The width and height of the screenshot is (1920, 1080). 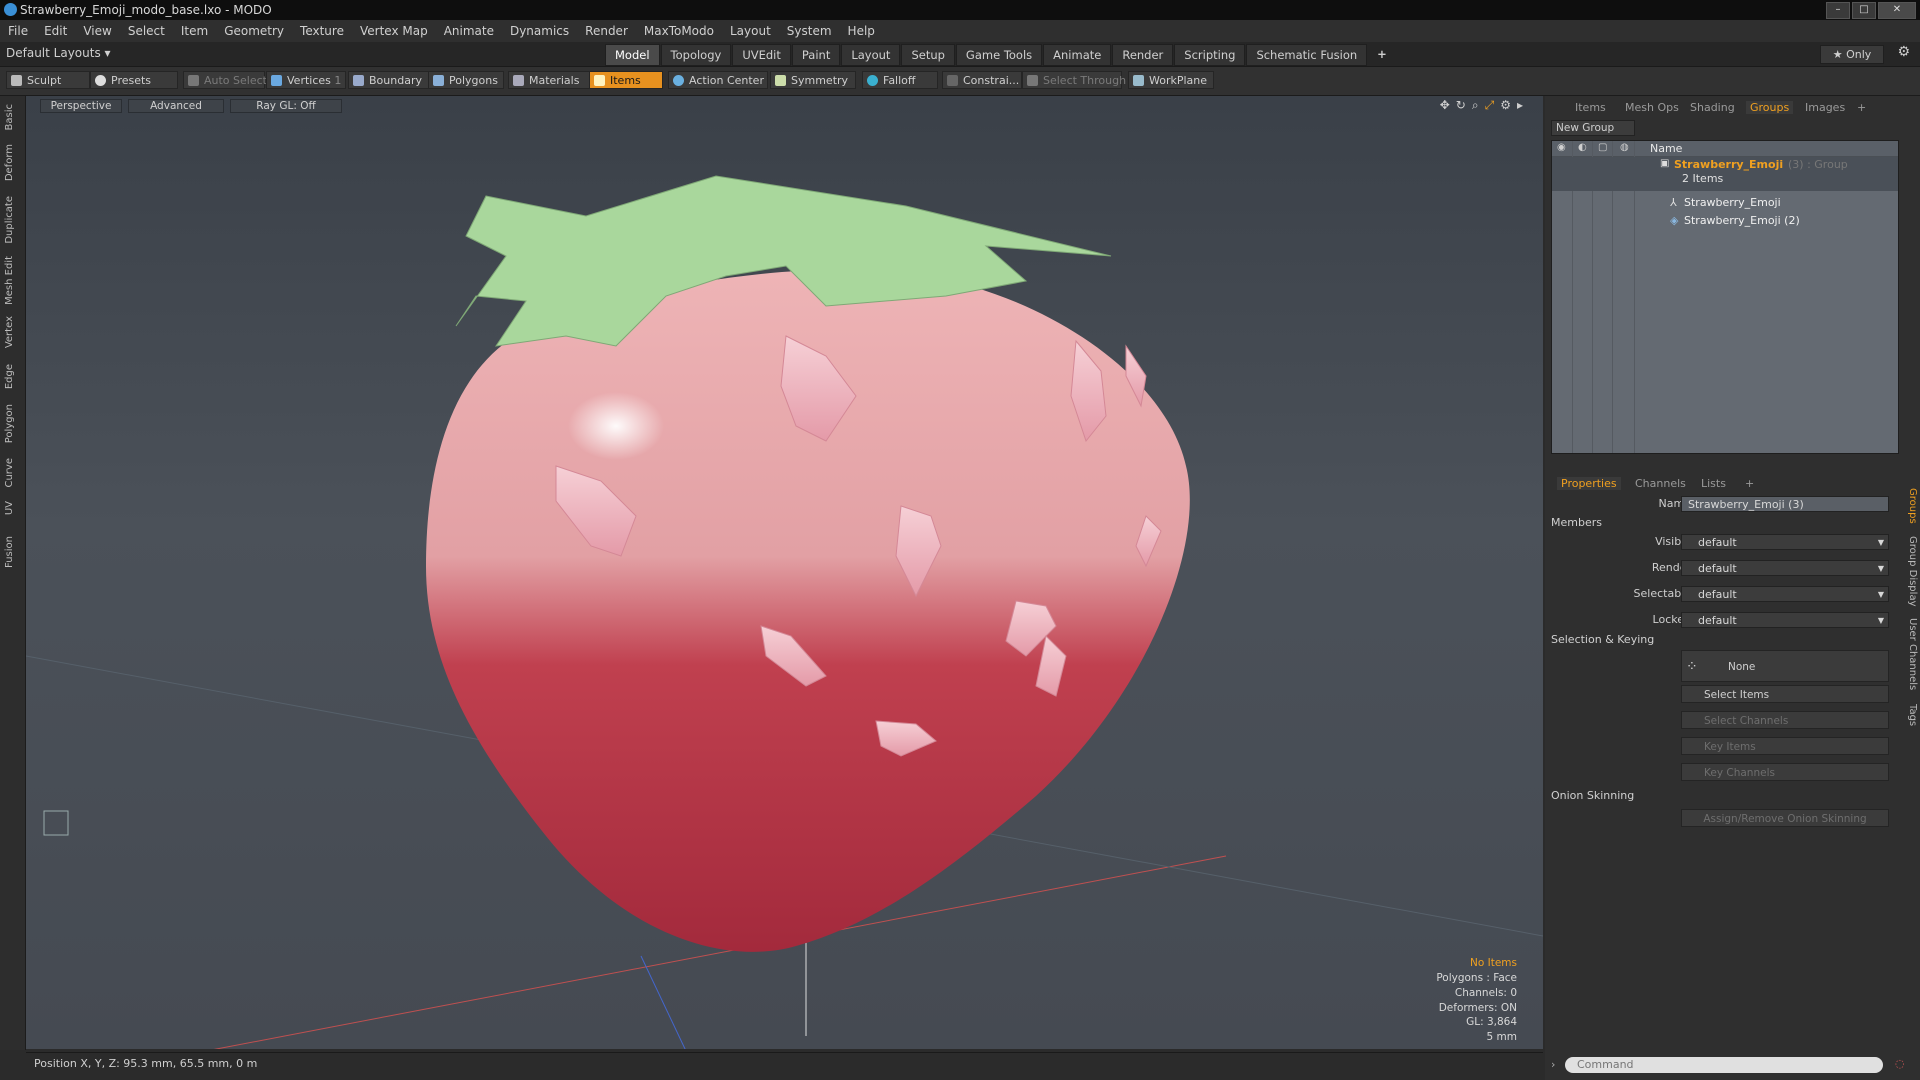 I want to click on tab-mesh-ops: Mesh Ops, so click(x=1652, y=107).